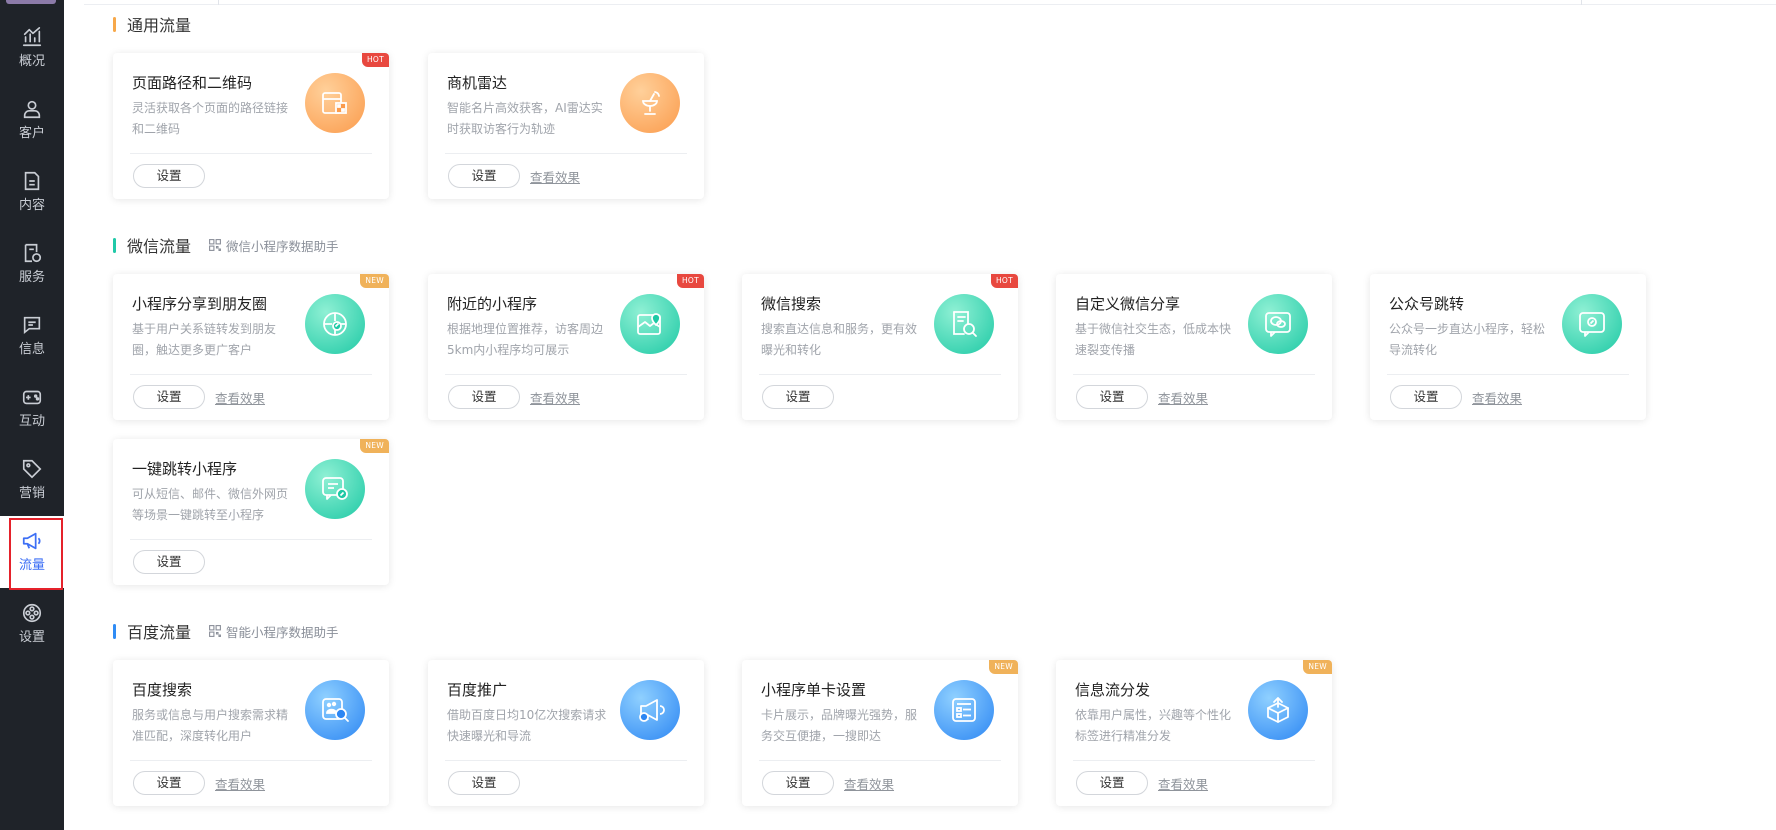 The height and width of the screenshot is (830, 1776). What do you see at coordinates (31, 637) in the screenshot?
I see `sidebar-item-label: 设置` at bounding box center [31, 637].